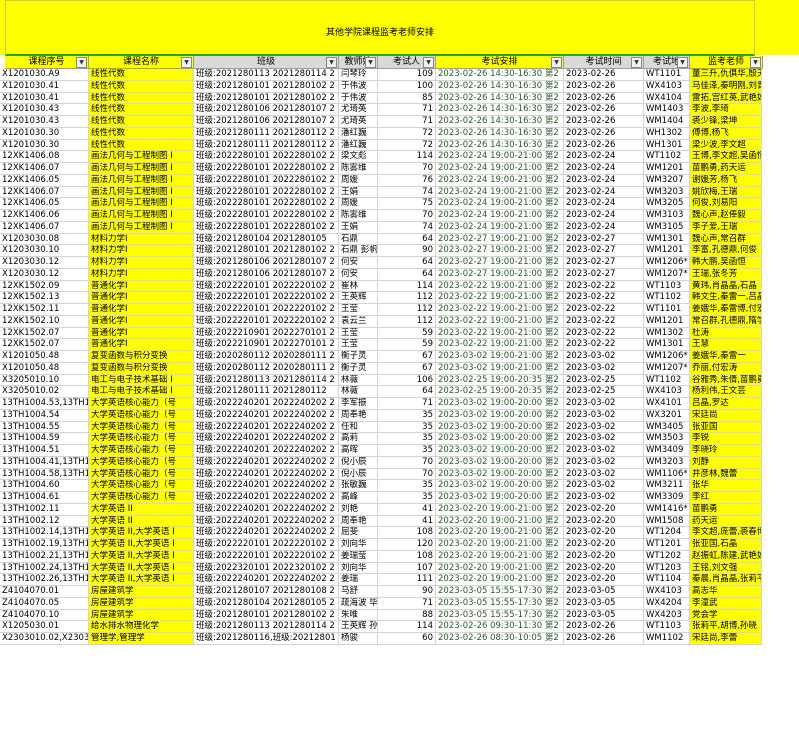  I want to click on cell-course-name: 画法几何与工程制图 I, so click(141, 180).